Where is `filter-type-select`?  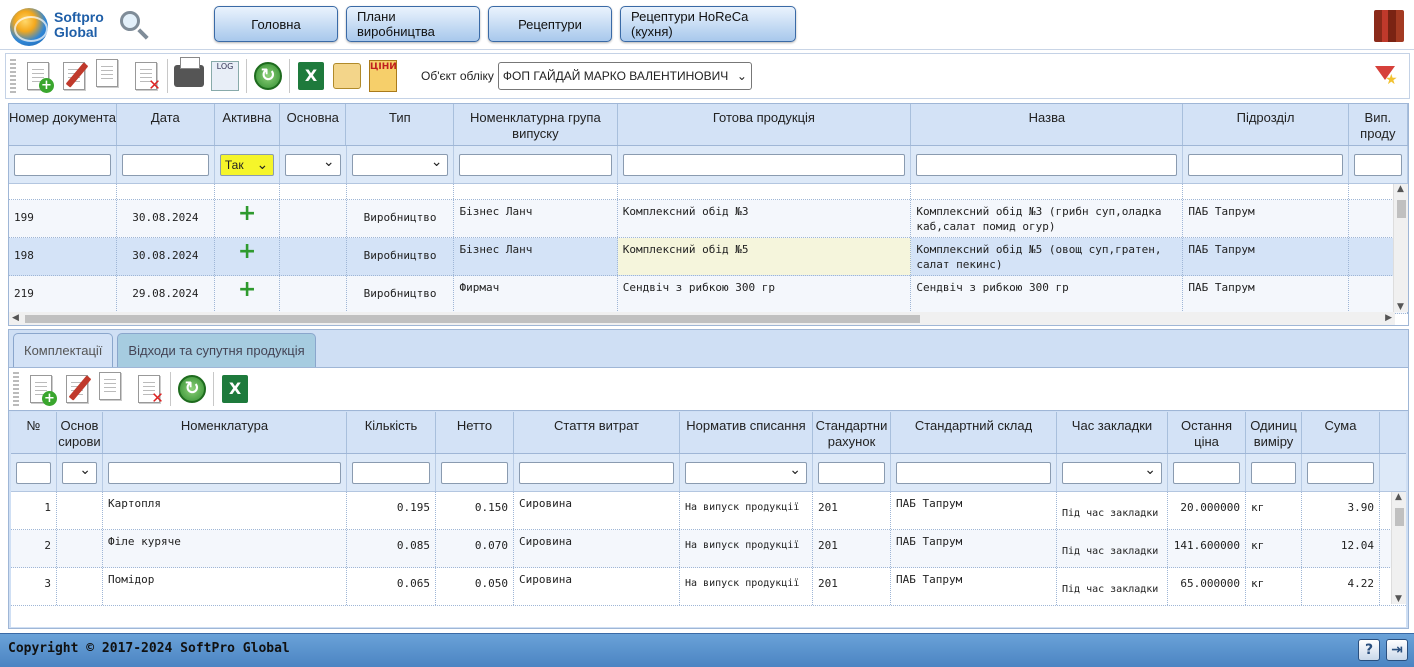
filter-type-select is located at coordinates (400, 164).